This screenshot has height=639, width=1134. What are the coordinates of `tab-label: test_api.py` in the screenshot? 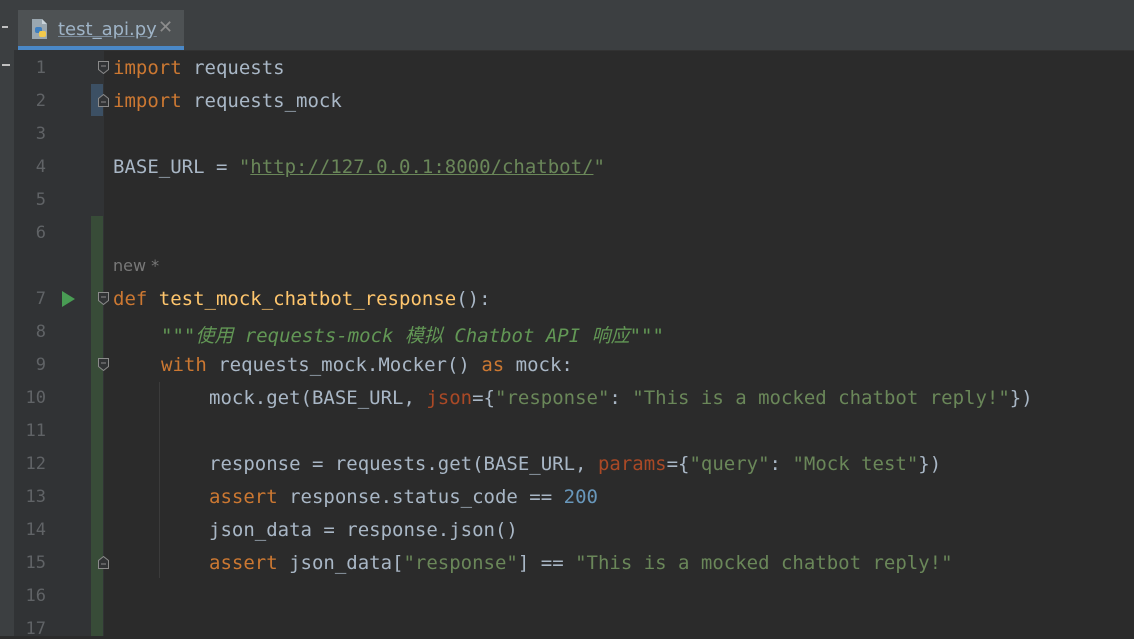 It's located at (107, 29).